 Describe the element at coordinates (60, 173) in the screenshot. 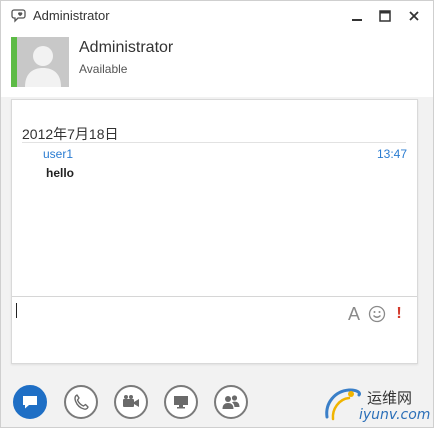

I see `message-text: hello` at that location.